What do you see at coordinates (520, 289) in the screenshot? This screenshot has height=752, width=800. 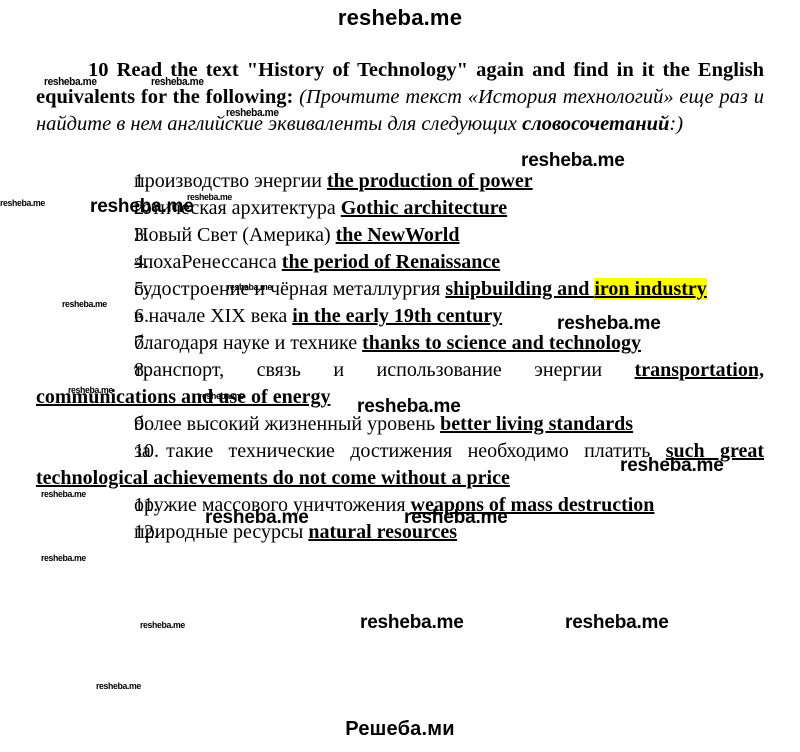 I see `list-item-english-answer: shipbuilding and` at bounding box center [520, 289].